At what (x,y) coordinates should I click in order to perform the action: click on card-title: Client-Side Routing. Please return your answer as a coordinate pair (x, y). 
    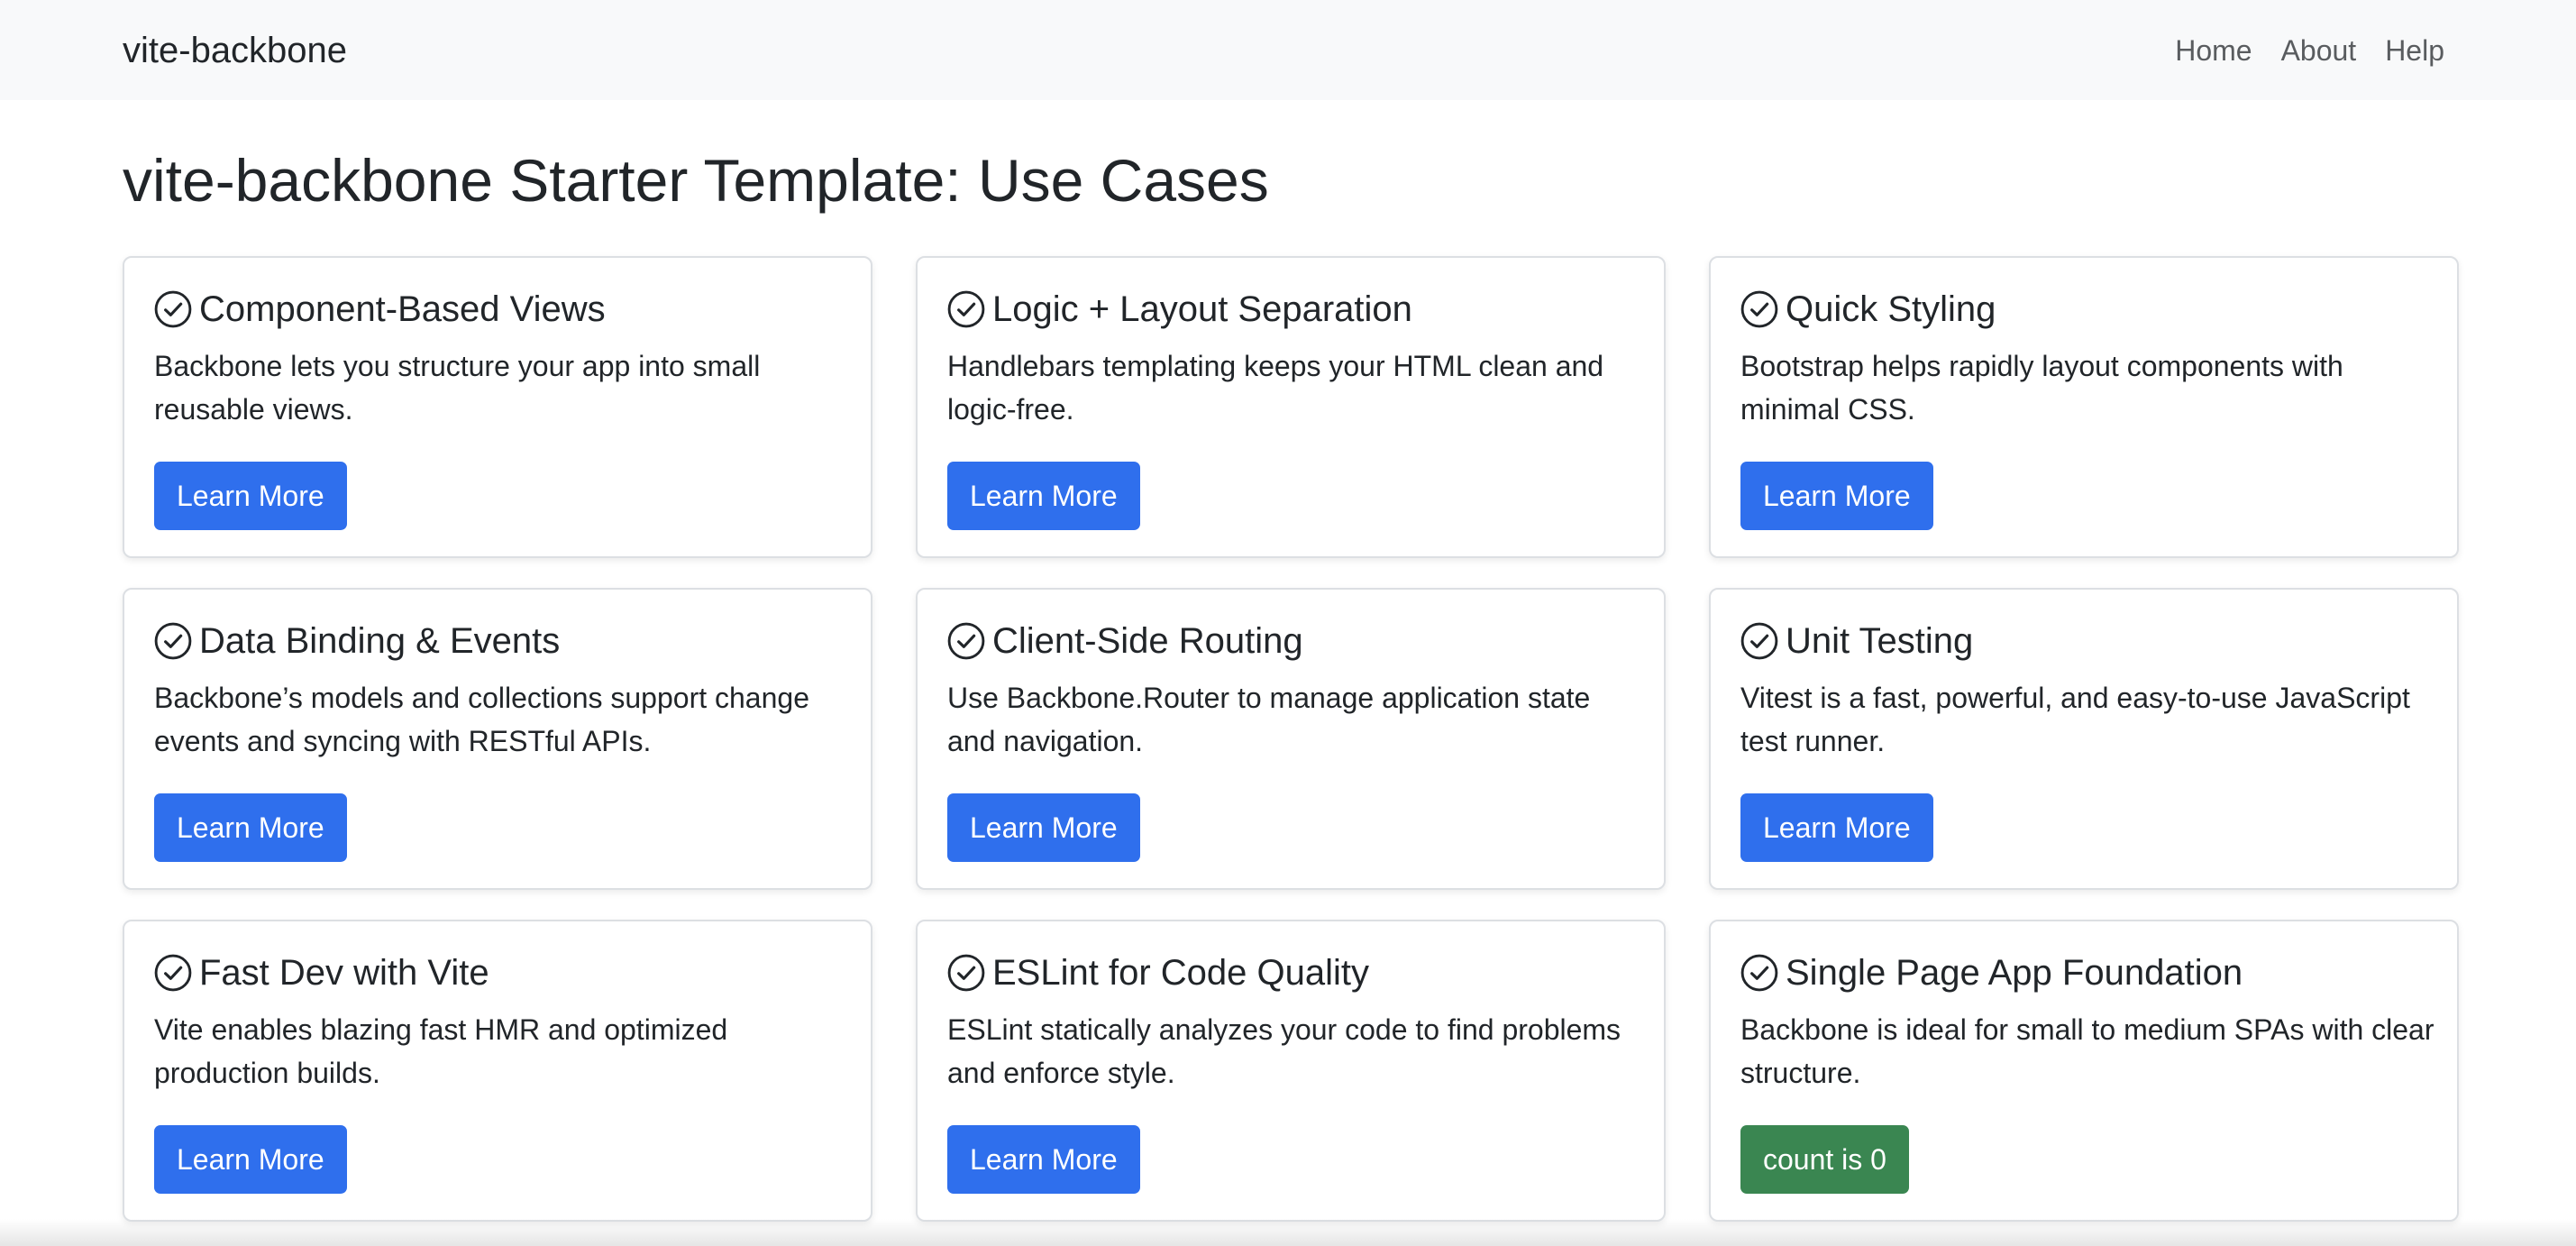
    Looking at the image, I should click on (1291, 641).